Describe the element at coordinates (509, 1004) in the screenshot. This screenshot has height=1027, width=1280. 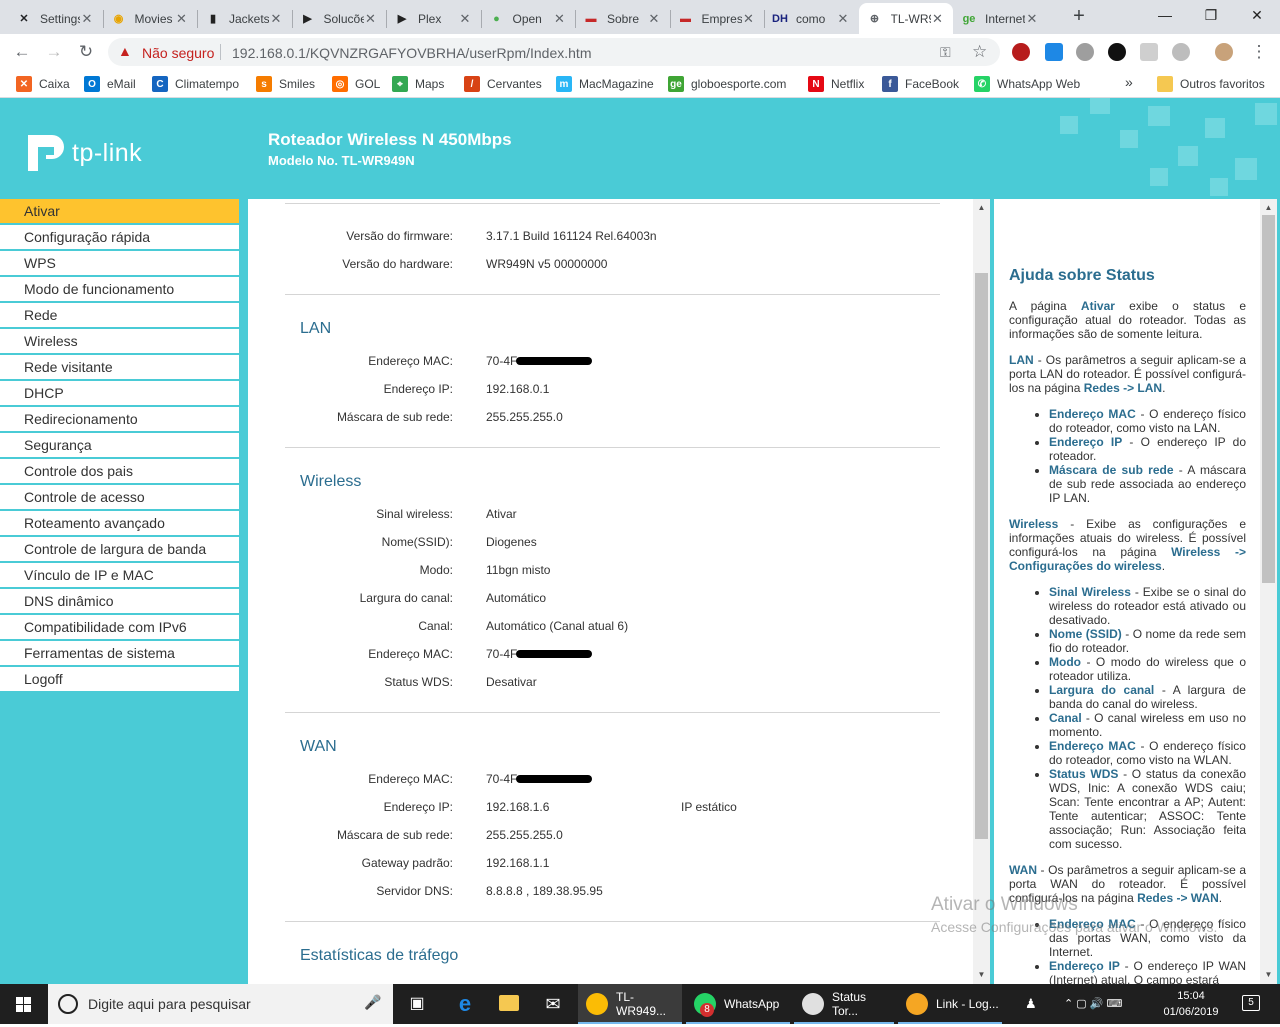
I see `file-explorer-icon` at that location.